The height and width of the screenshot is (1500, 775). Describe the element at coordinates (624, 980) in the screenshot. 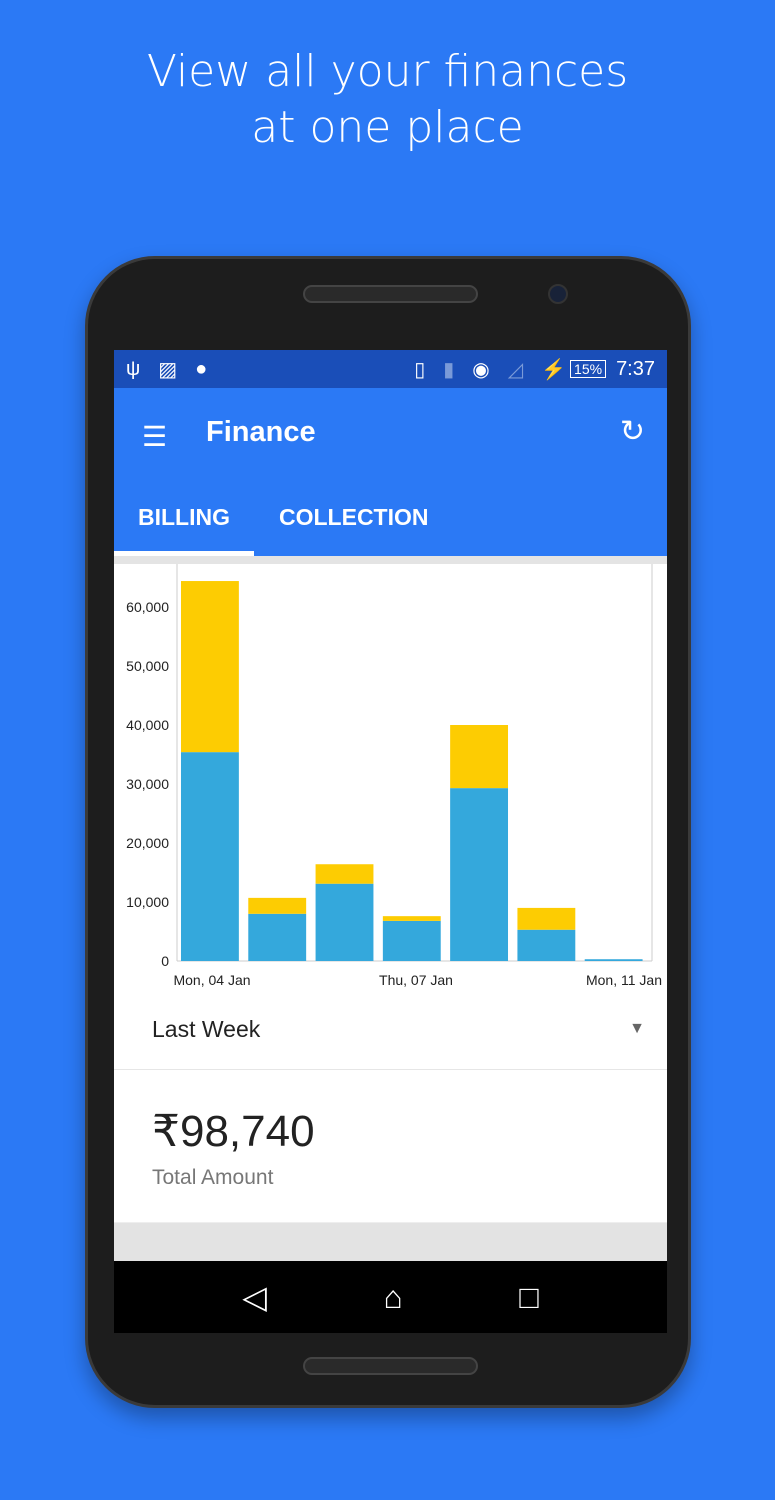

I see `x-tick-label: Mon, 11 Jan` at that location.